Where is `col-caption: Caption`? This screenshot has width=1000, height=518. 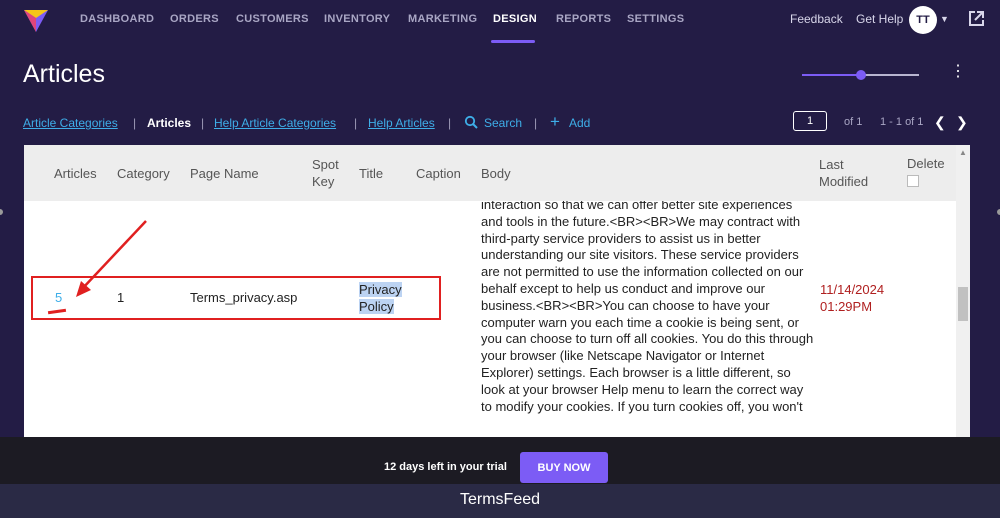
col-caption: Caption is located at coordinates (438, 173).